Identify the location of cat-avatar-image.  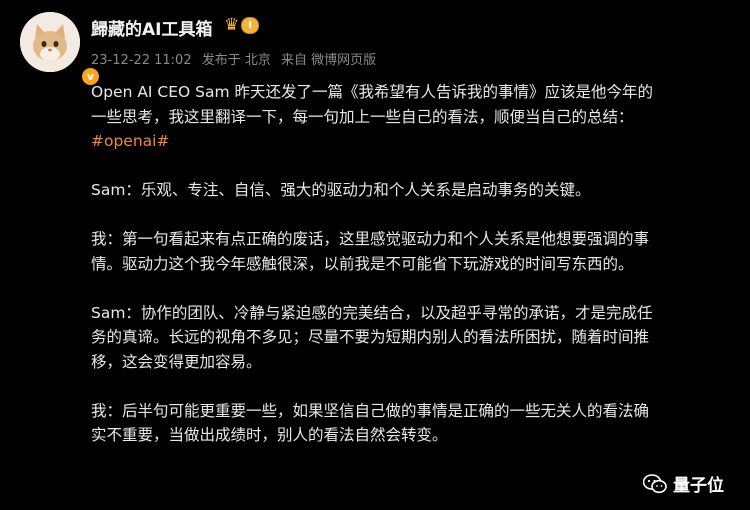
(50, 42).